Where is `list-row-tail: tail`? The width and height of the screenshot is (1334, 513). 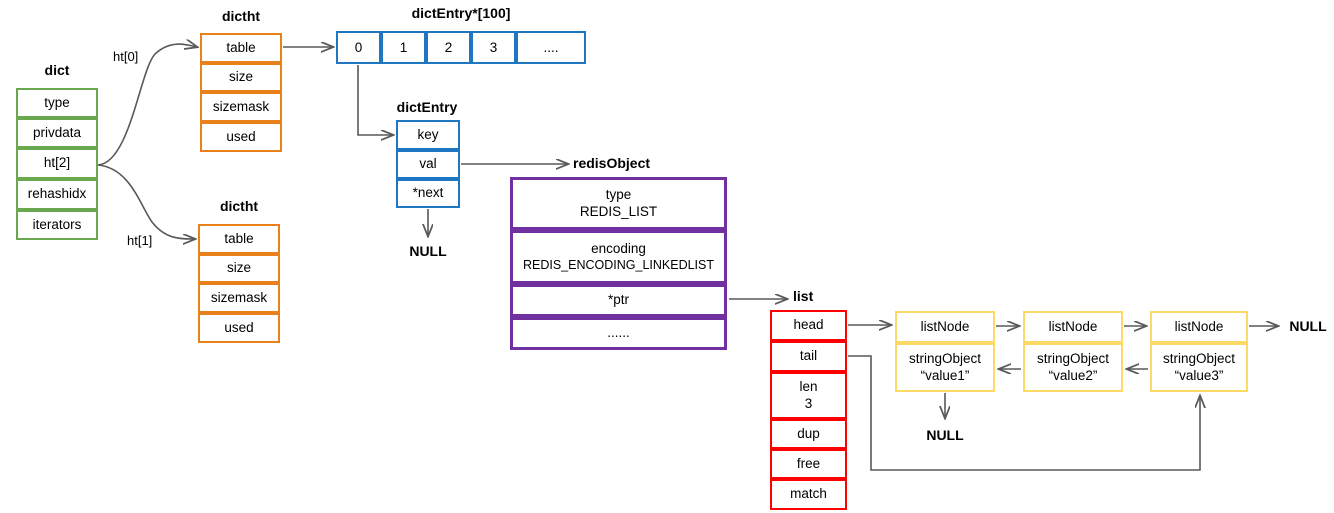
list-row-tail: tail is located at coordinates (808, 356).